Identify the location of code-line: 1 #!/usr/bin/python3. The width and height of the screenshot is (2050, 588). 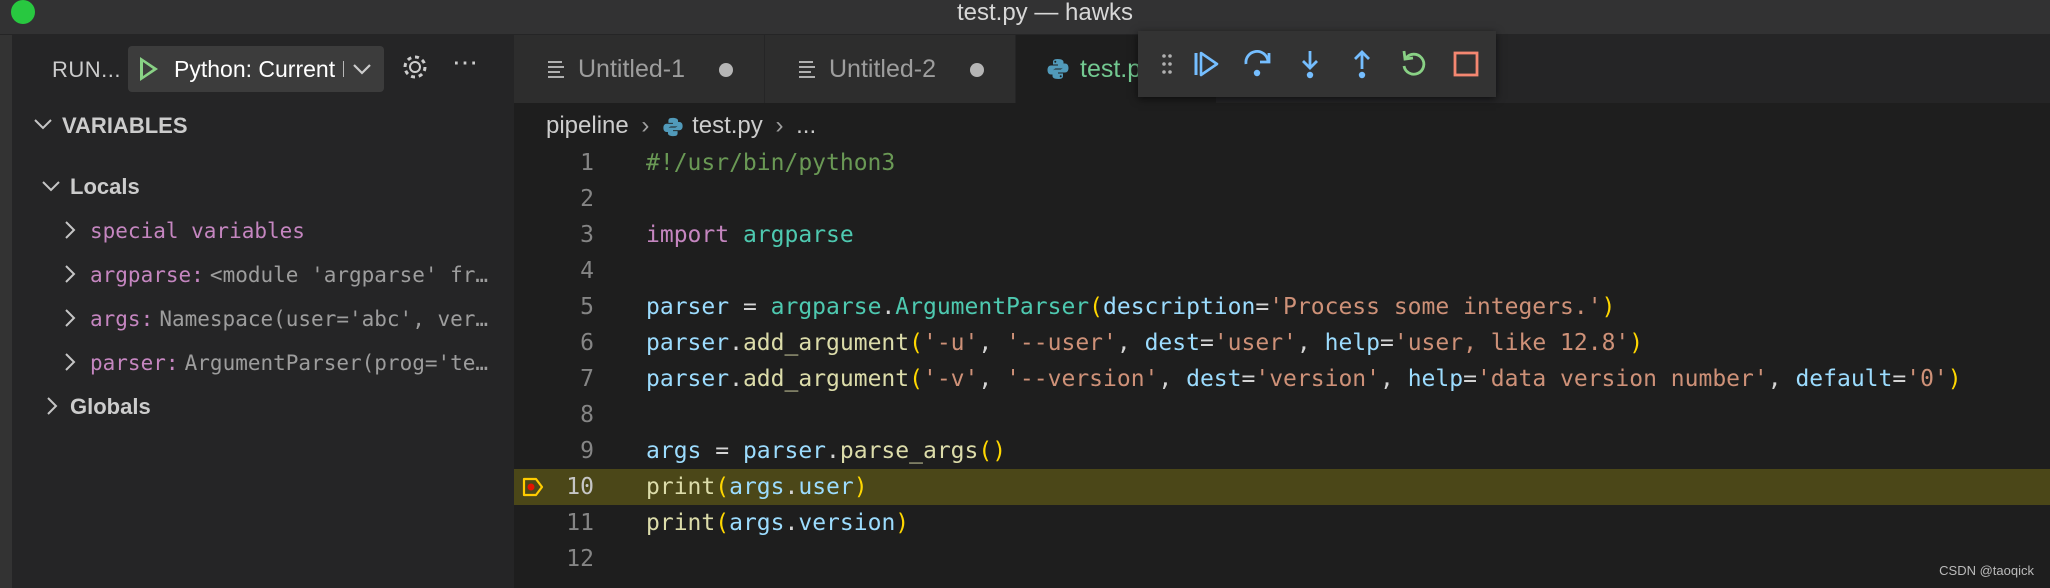
(1282, 163).